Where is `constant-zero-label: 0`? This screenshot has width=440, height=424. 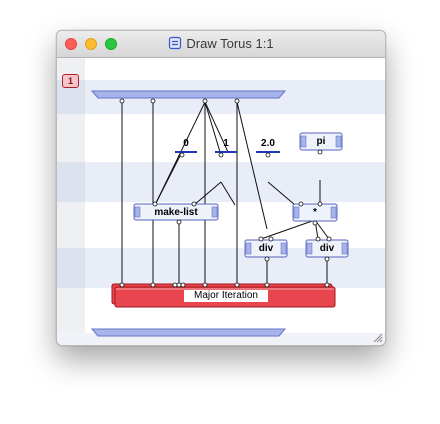 constant-zero-label: 0 is located at coordinates (186, 143).